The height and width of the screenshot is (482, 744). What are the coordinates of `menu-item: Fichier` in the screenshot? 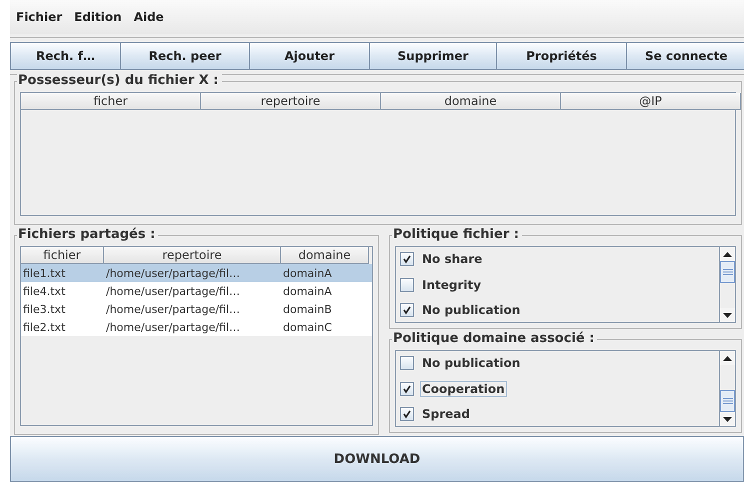 It's located at (39, 17).